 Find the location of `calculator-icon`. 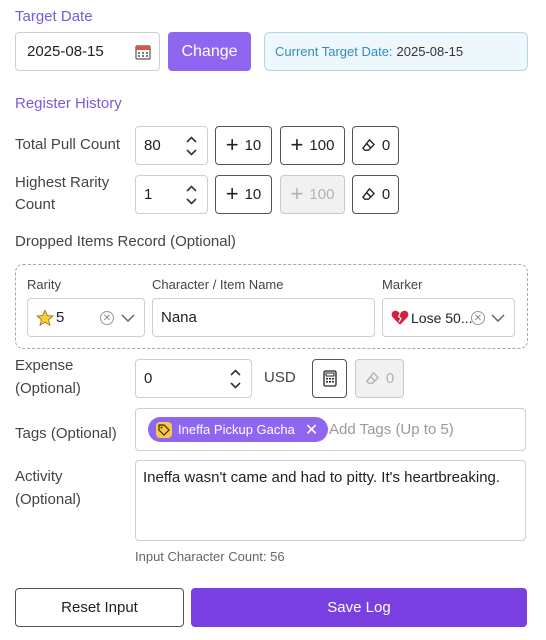

calculator-icon is located at coordinates (329, 378).